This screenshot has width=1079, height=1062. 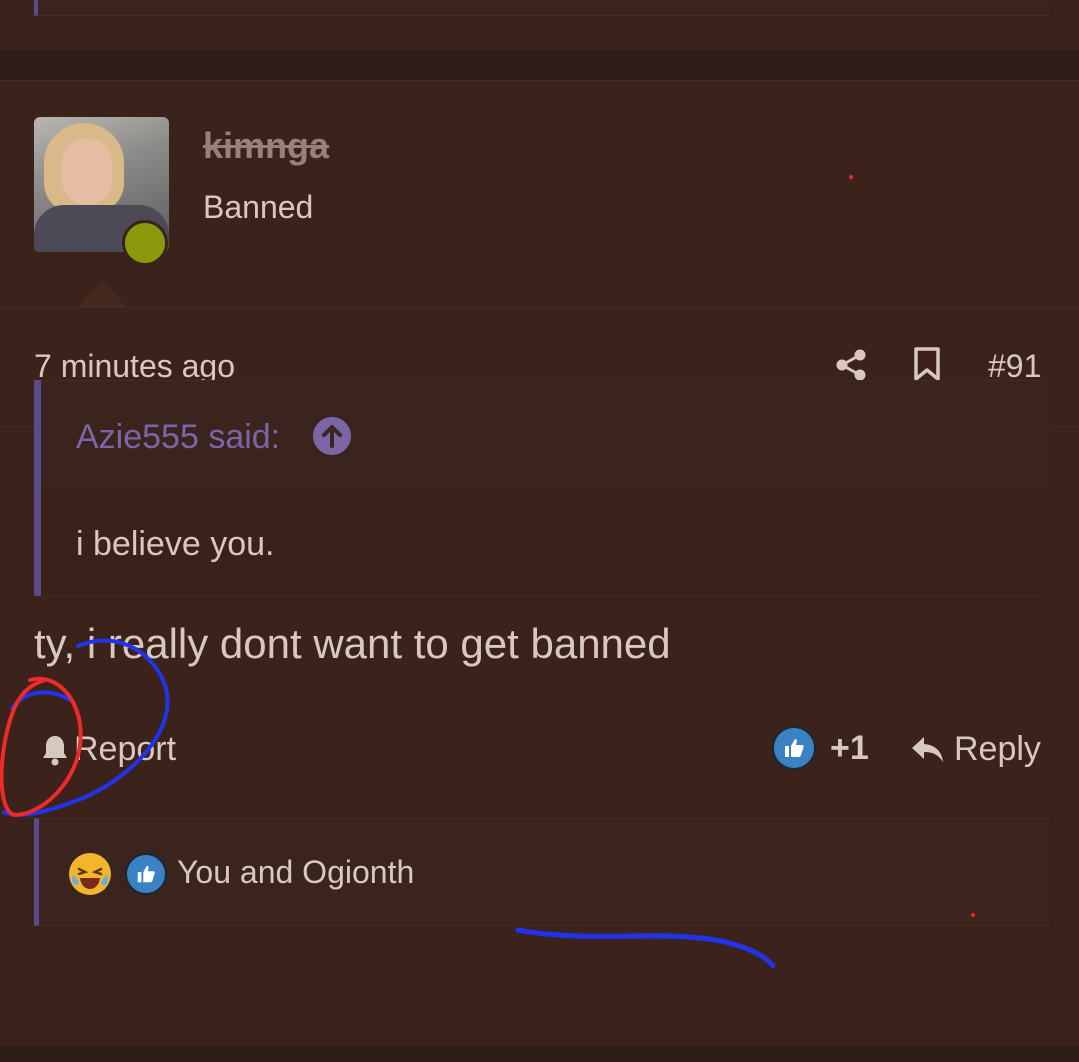 I want to click on post-body-text: ty, i really dont want to get banned, so click(x=352, y=643).